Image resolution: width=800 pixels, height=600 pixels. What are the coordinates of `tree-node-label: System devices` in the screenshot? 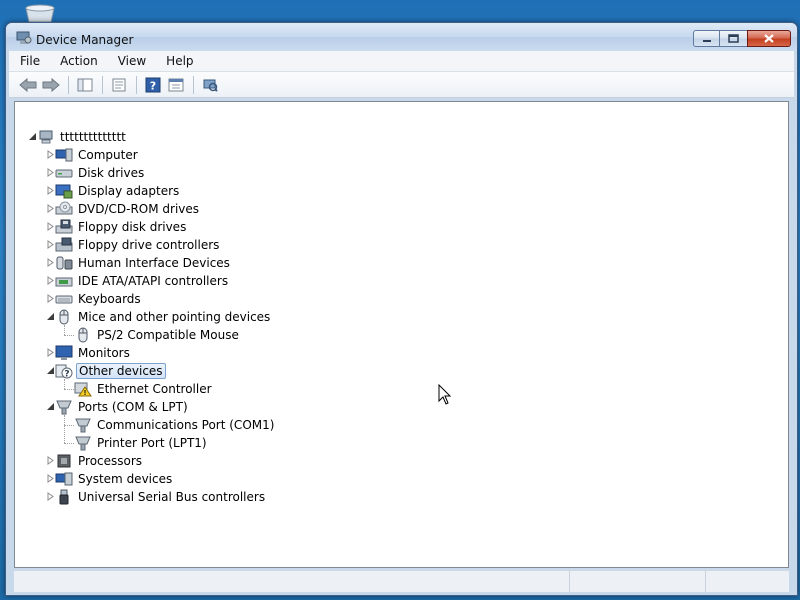 It's located at (125, 479).